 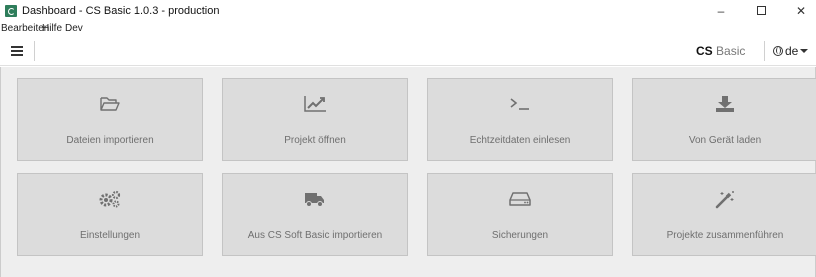 What do you see at coordinates (17, 51) in the screenshot?
I see `hamburger-menu-icon` at bounding box center [17, 51].